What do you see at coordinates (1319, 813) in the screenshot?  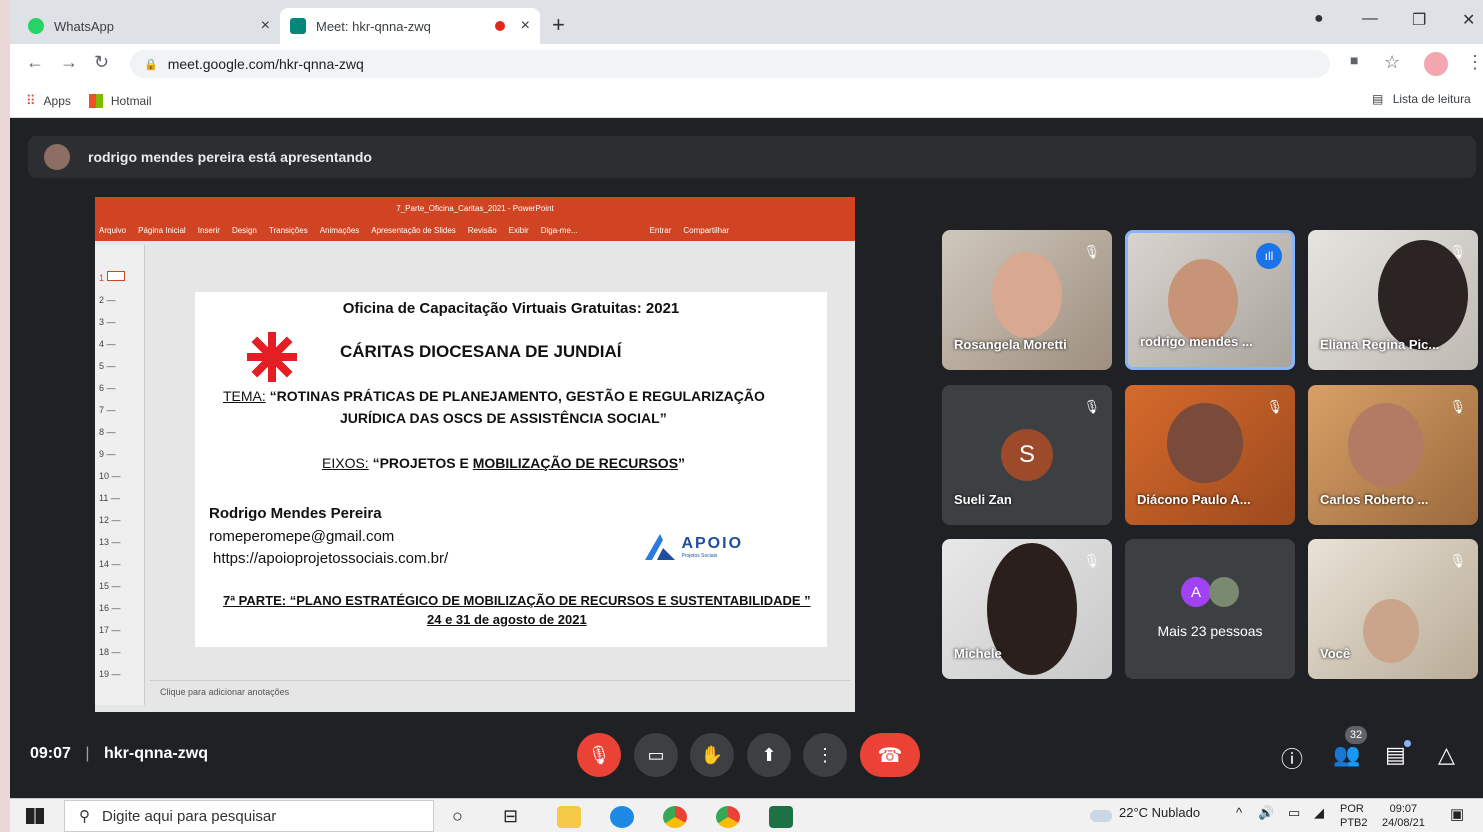 I see `network-icon: ◢` at bounding box center [1319, 813].